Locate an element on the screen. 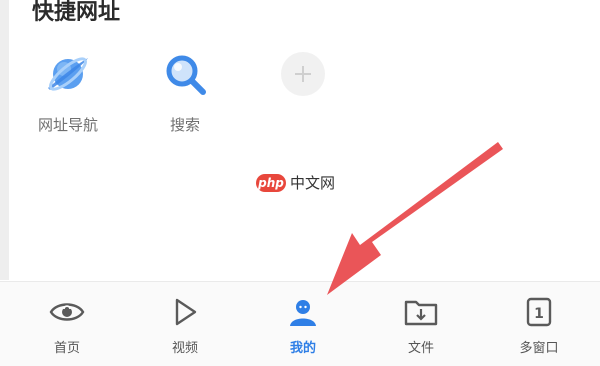 This screenshot has height=366, width=600. shortcut-label: 搜索 is located at coordinates (184, 125).